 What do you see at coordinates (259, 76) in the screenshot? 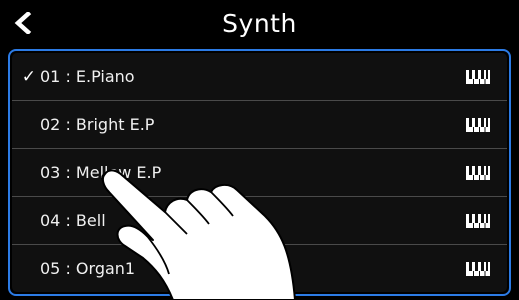
I see `list-item: ✓ 01 : E.Piano` at bounding box center [259, 76].